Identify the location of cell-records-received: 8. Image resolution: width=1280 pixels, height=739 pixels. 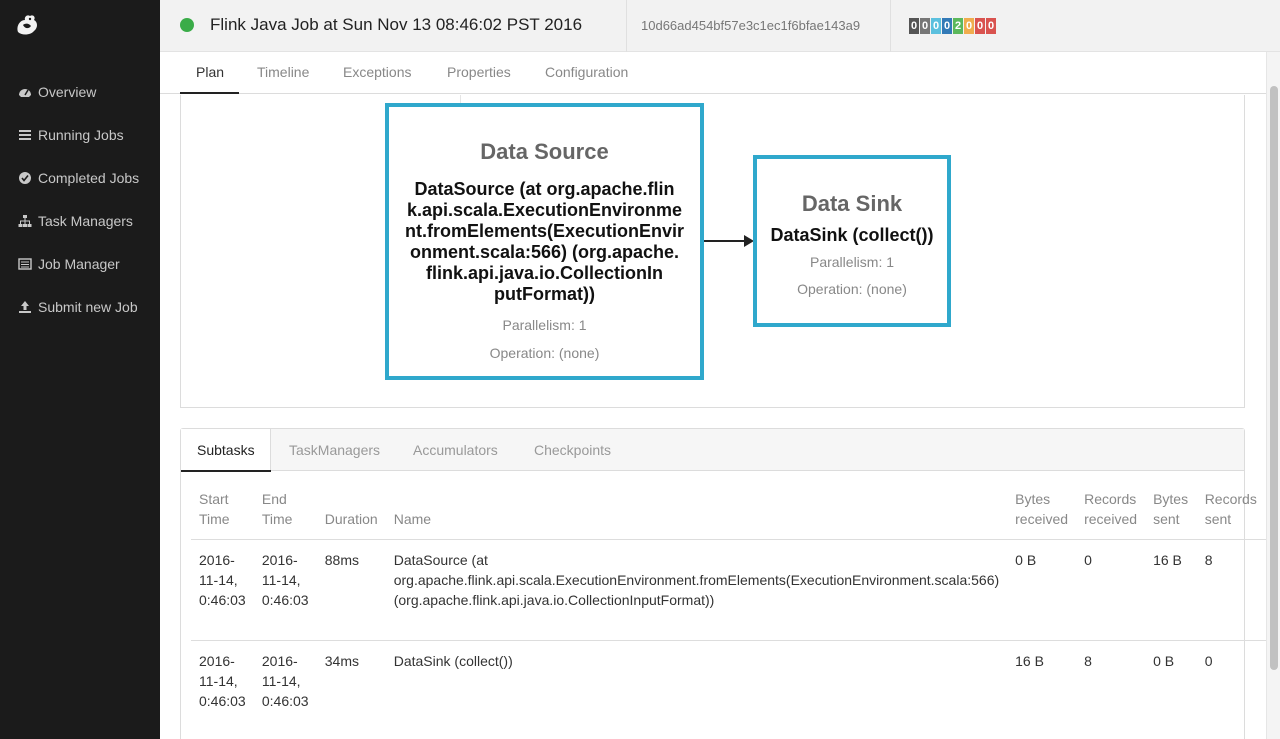
(1088, 661).